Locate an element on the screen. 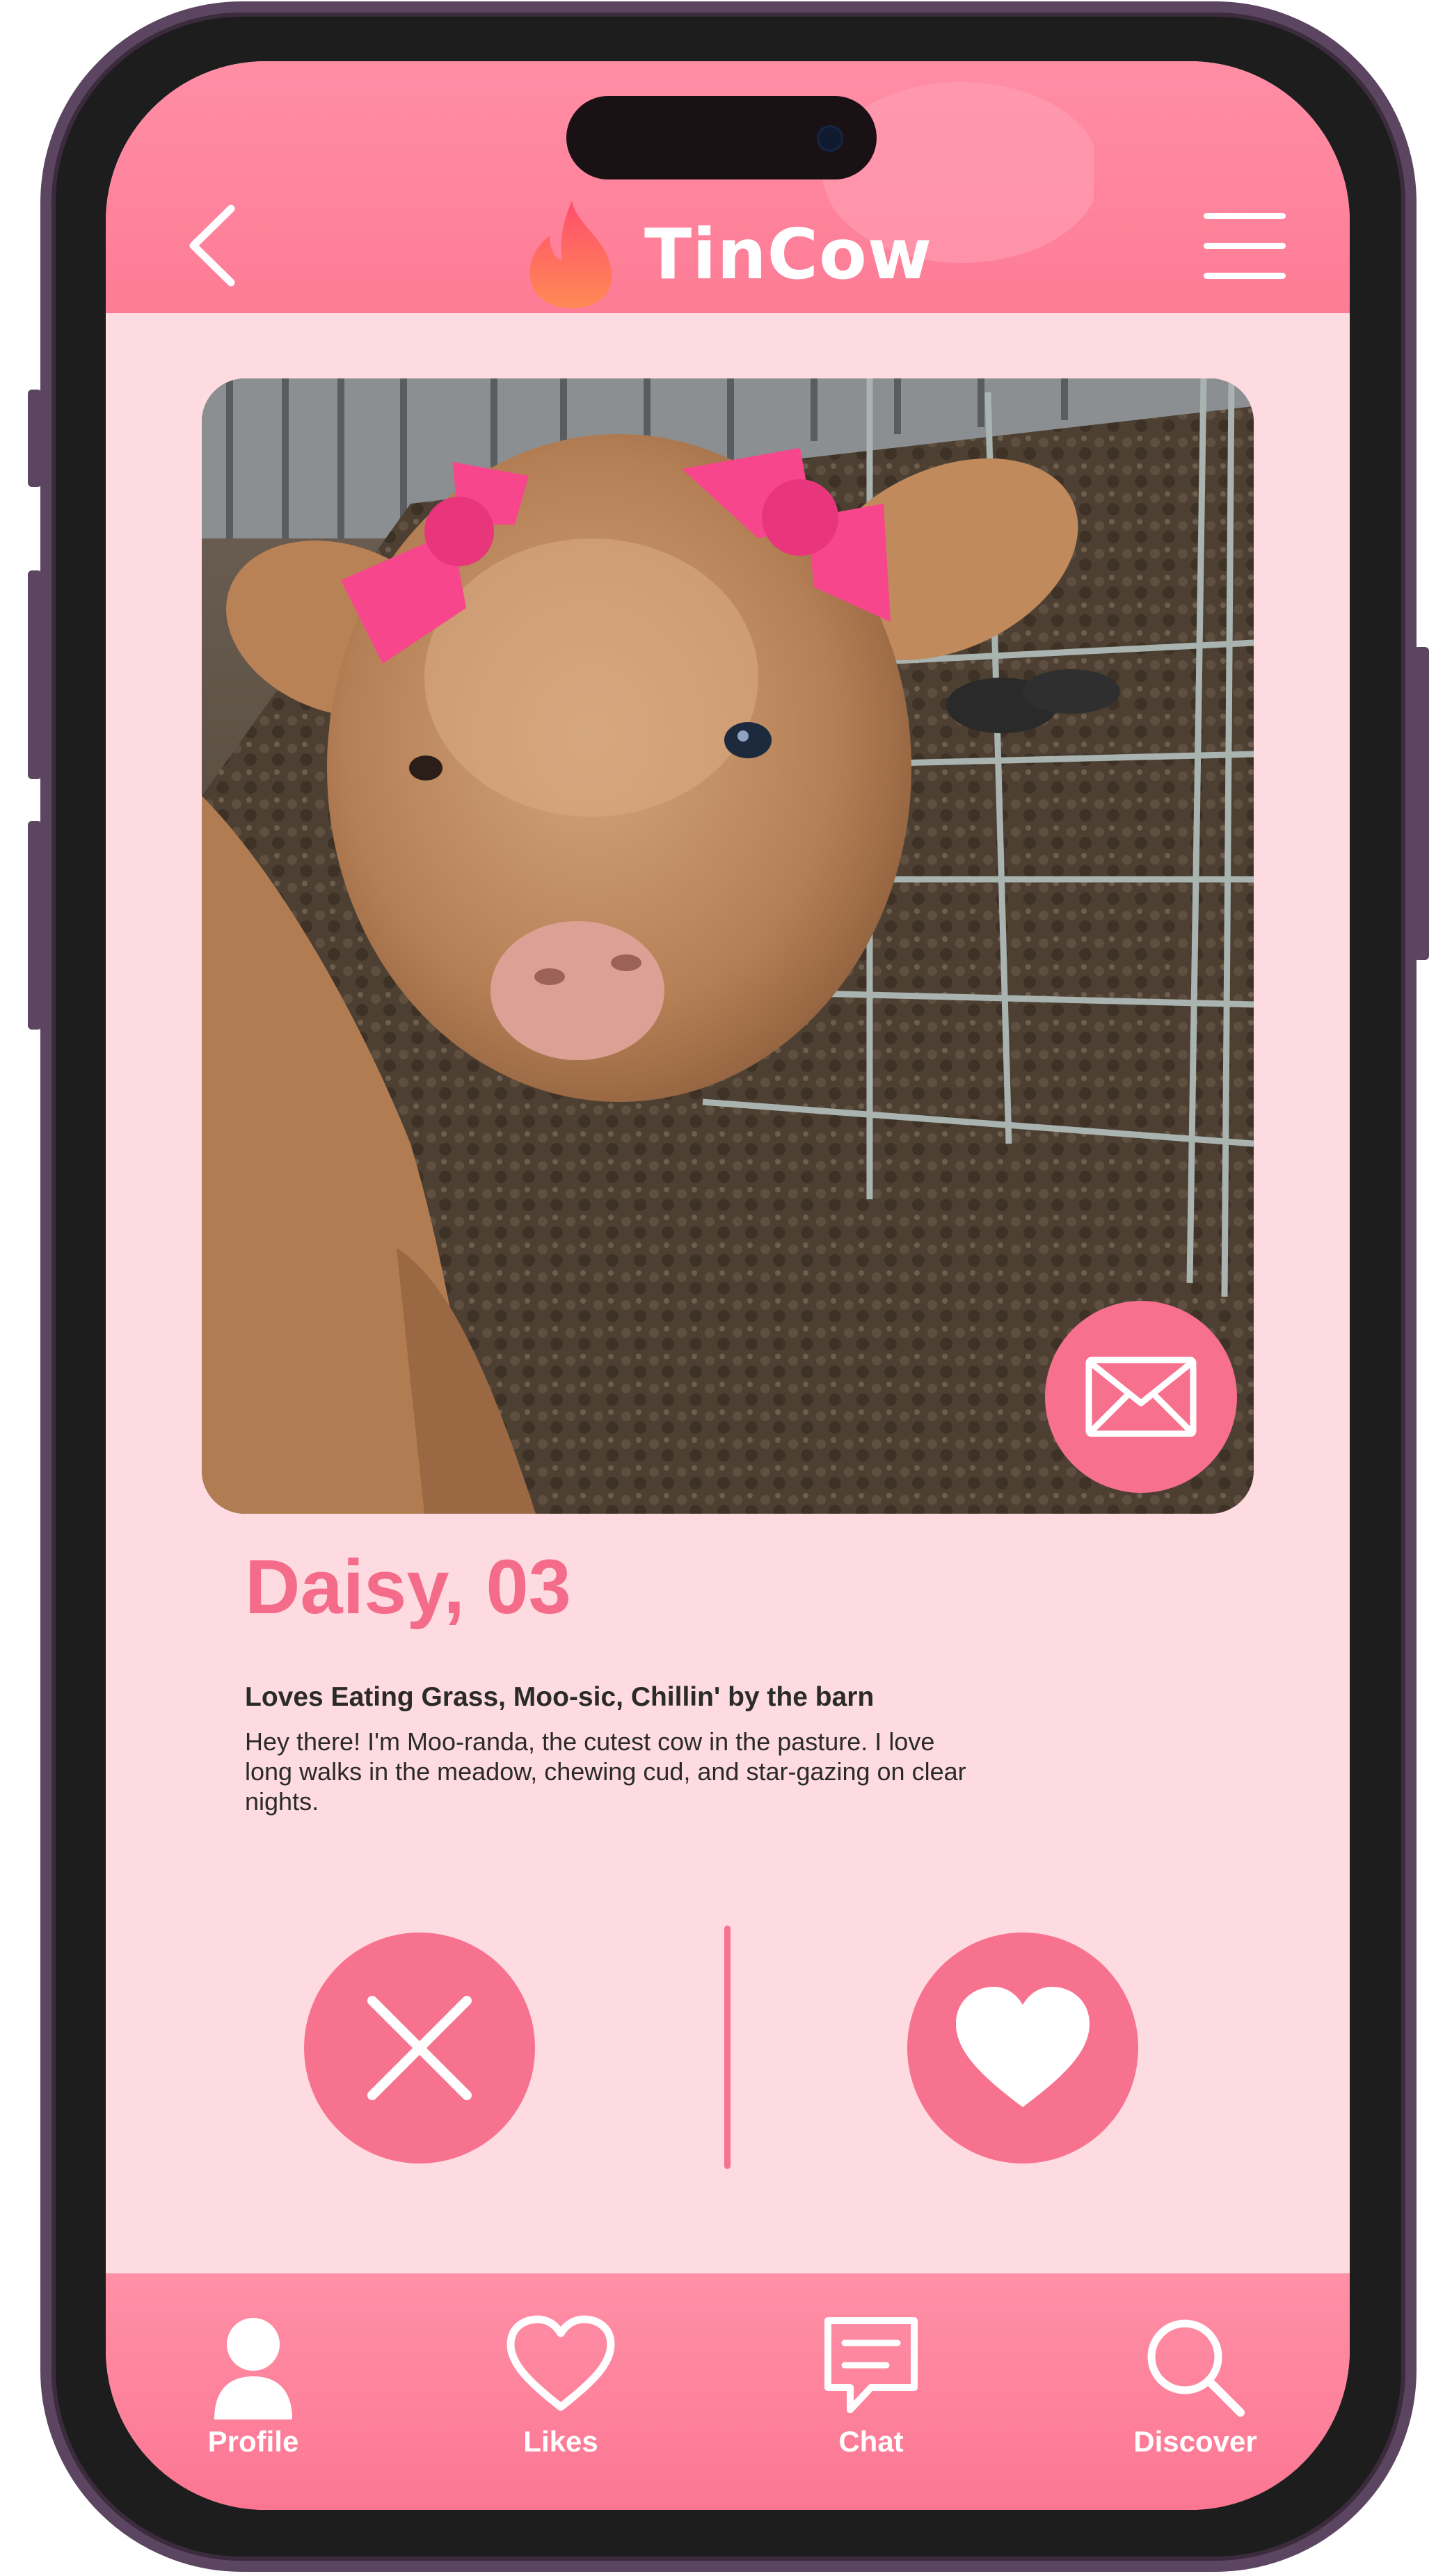 The width and height of the screenshot is (1452, 2576). nav-item-likes: Likes is located at coordinates (560, 2391).